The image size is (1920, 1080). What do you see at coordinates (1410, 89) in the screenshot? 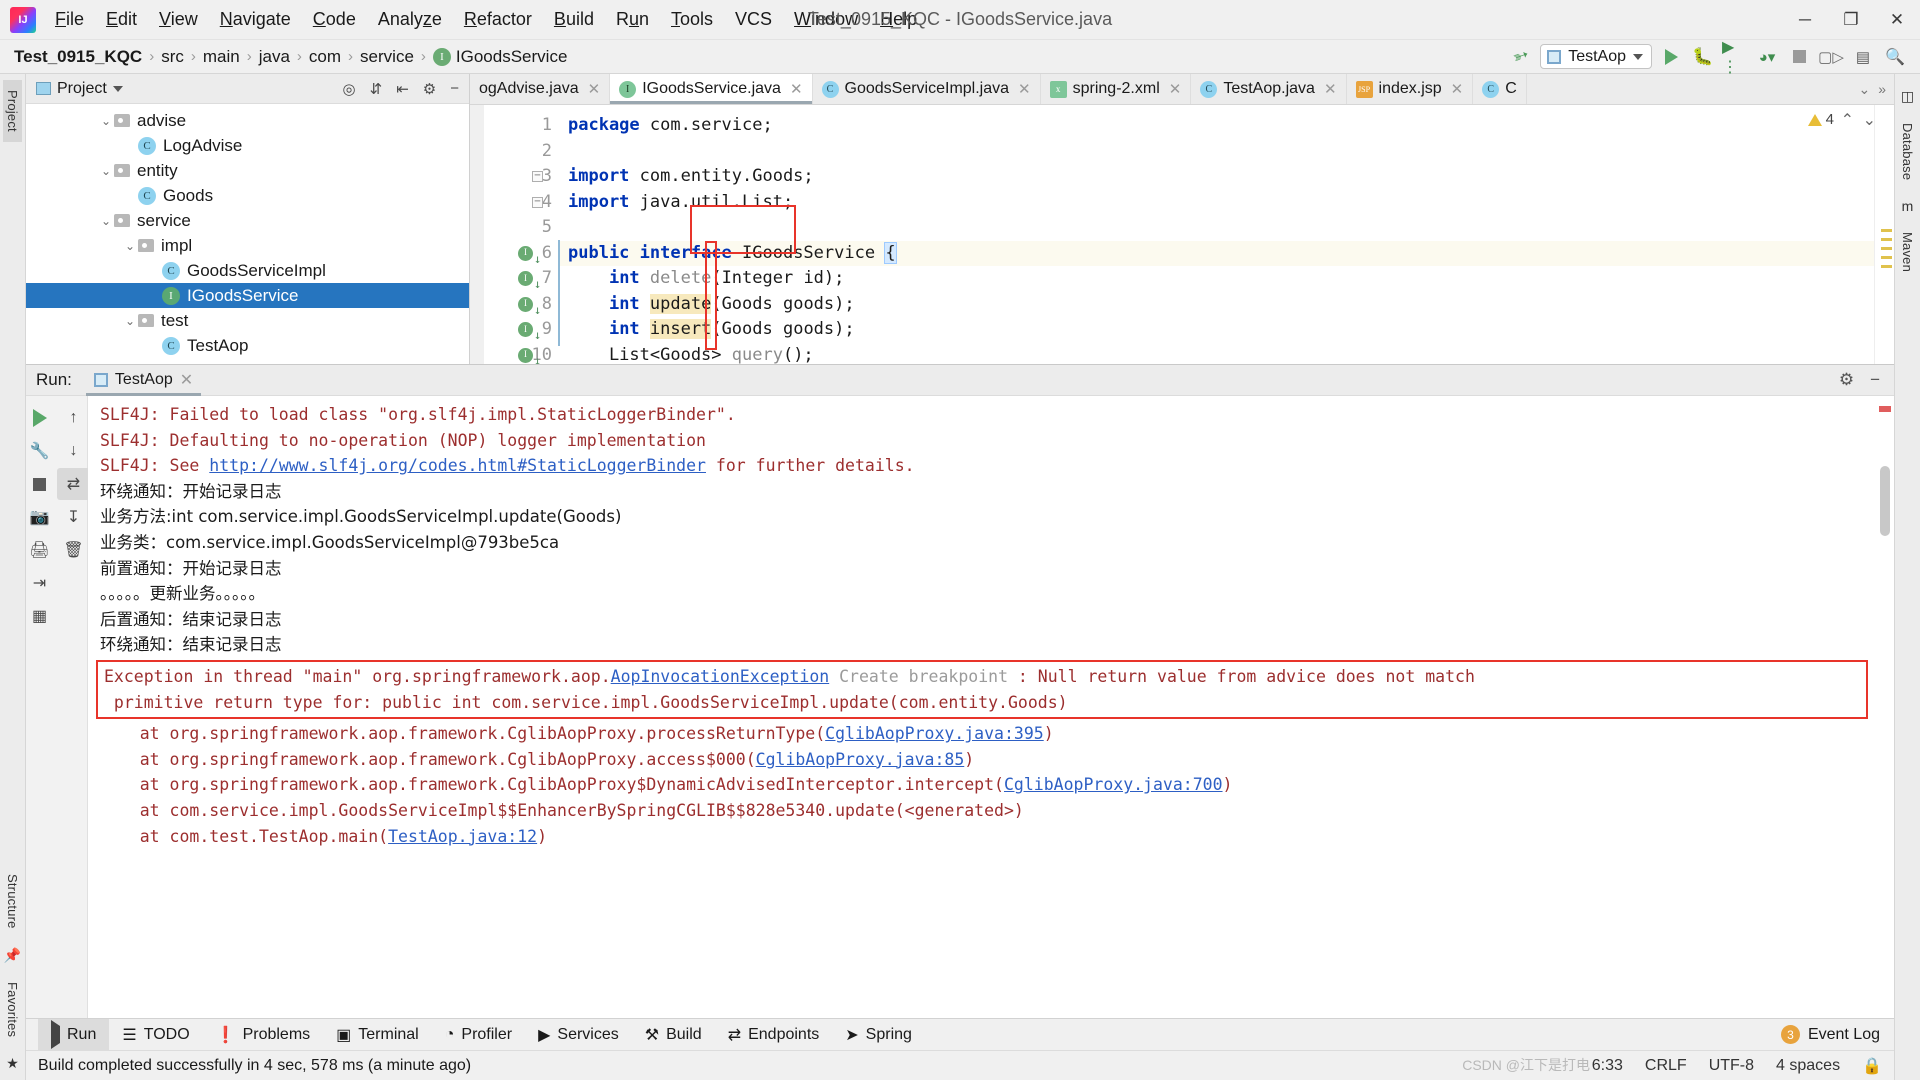
I see `editor-tab-index-jsp: JSP index.jsp ✕` at bounding box center [1410, 89].